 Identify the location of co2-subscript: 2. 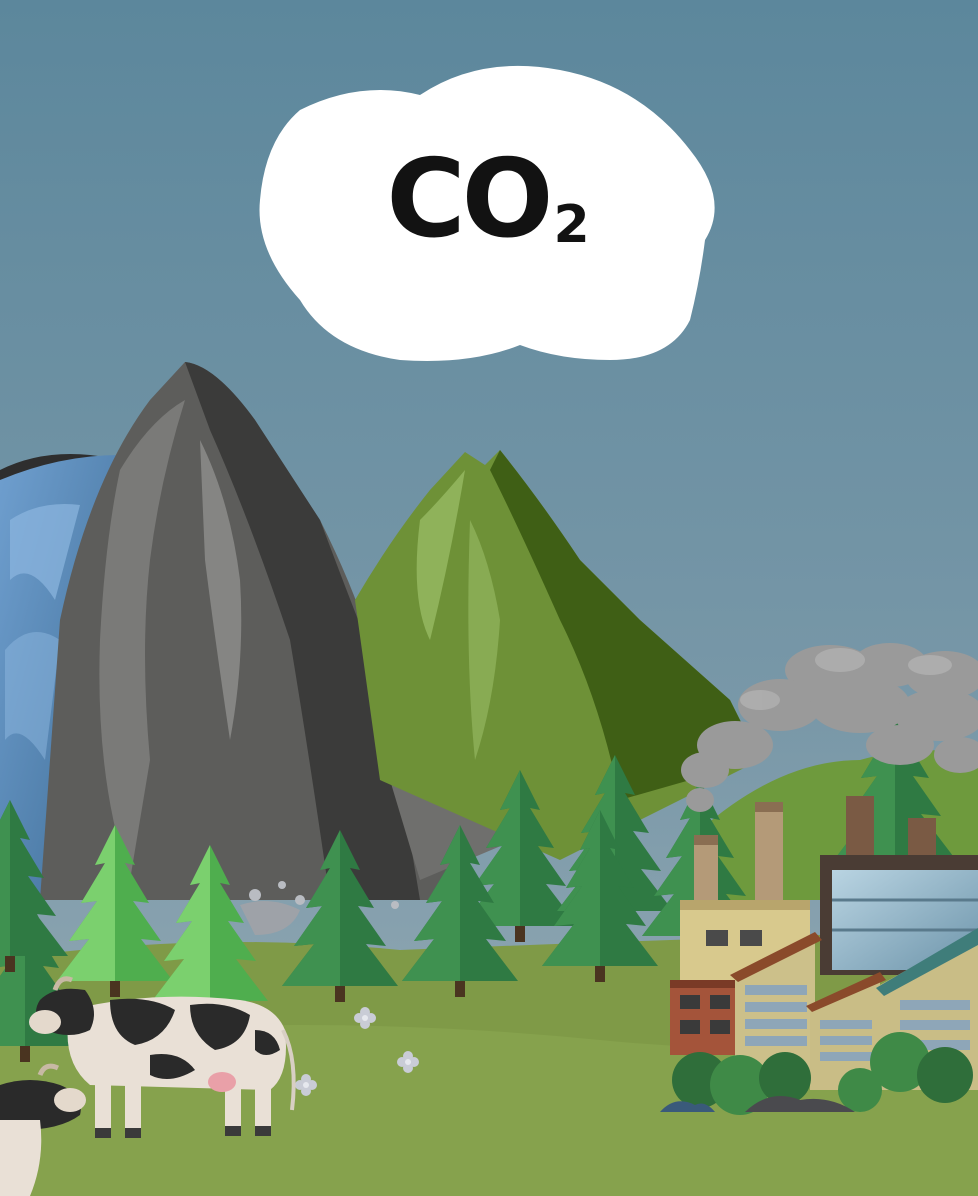
(571, 225).